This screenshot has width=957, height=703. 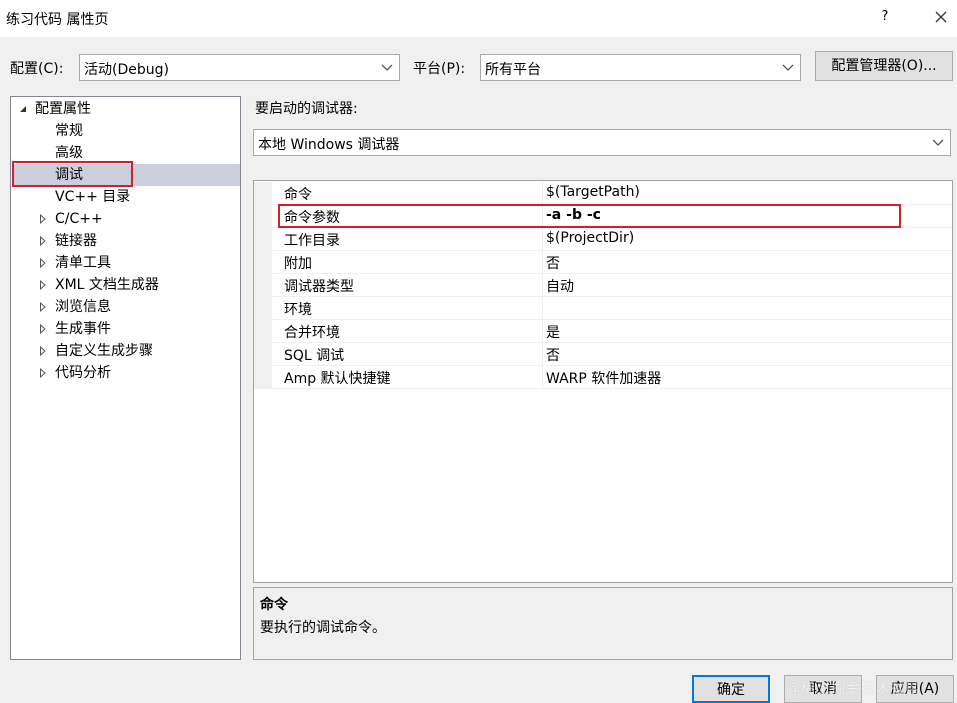 I want to click on property-name: 合并环境, so click(x=312, y=333).